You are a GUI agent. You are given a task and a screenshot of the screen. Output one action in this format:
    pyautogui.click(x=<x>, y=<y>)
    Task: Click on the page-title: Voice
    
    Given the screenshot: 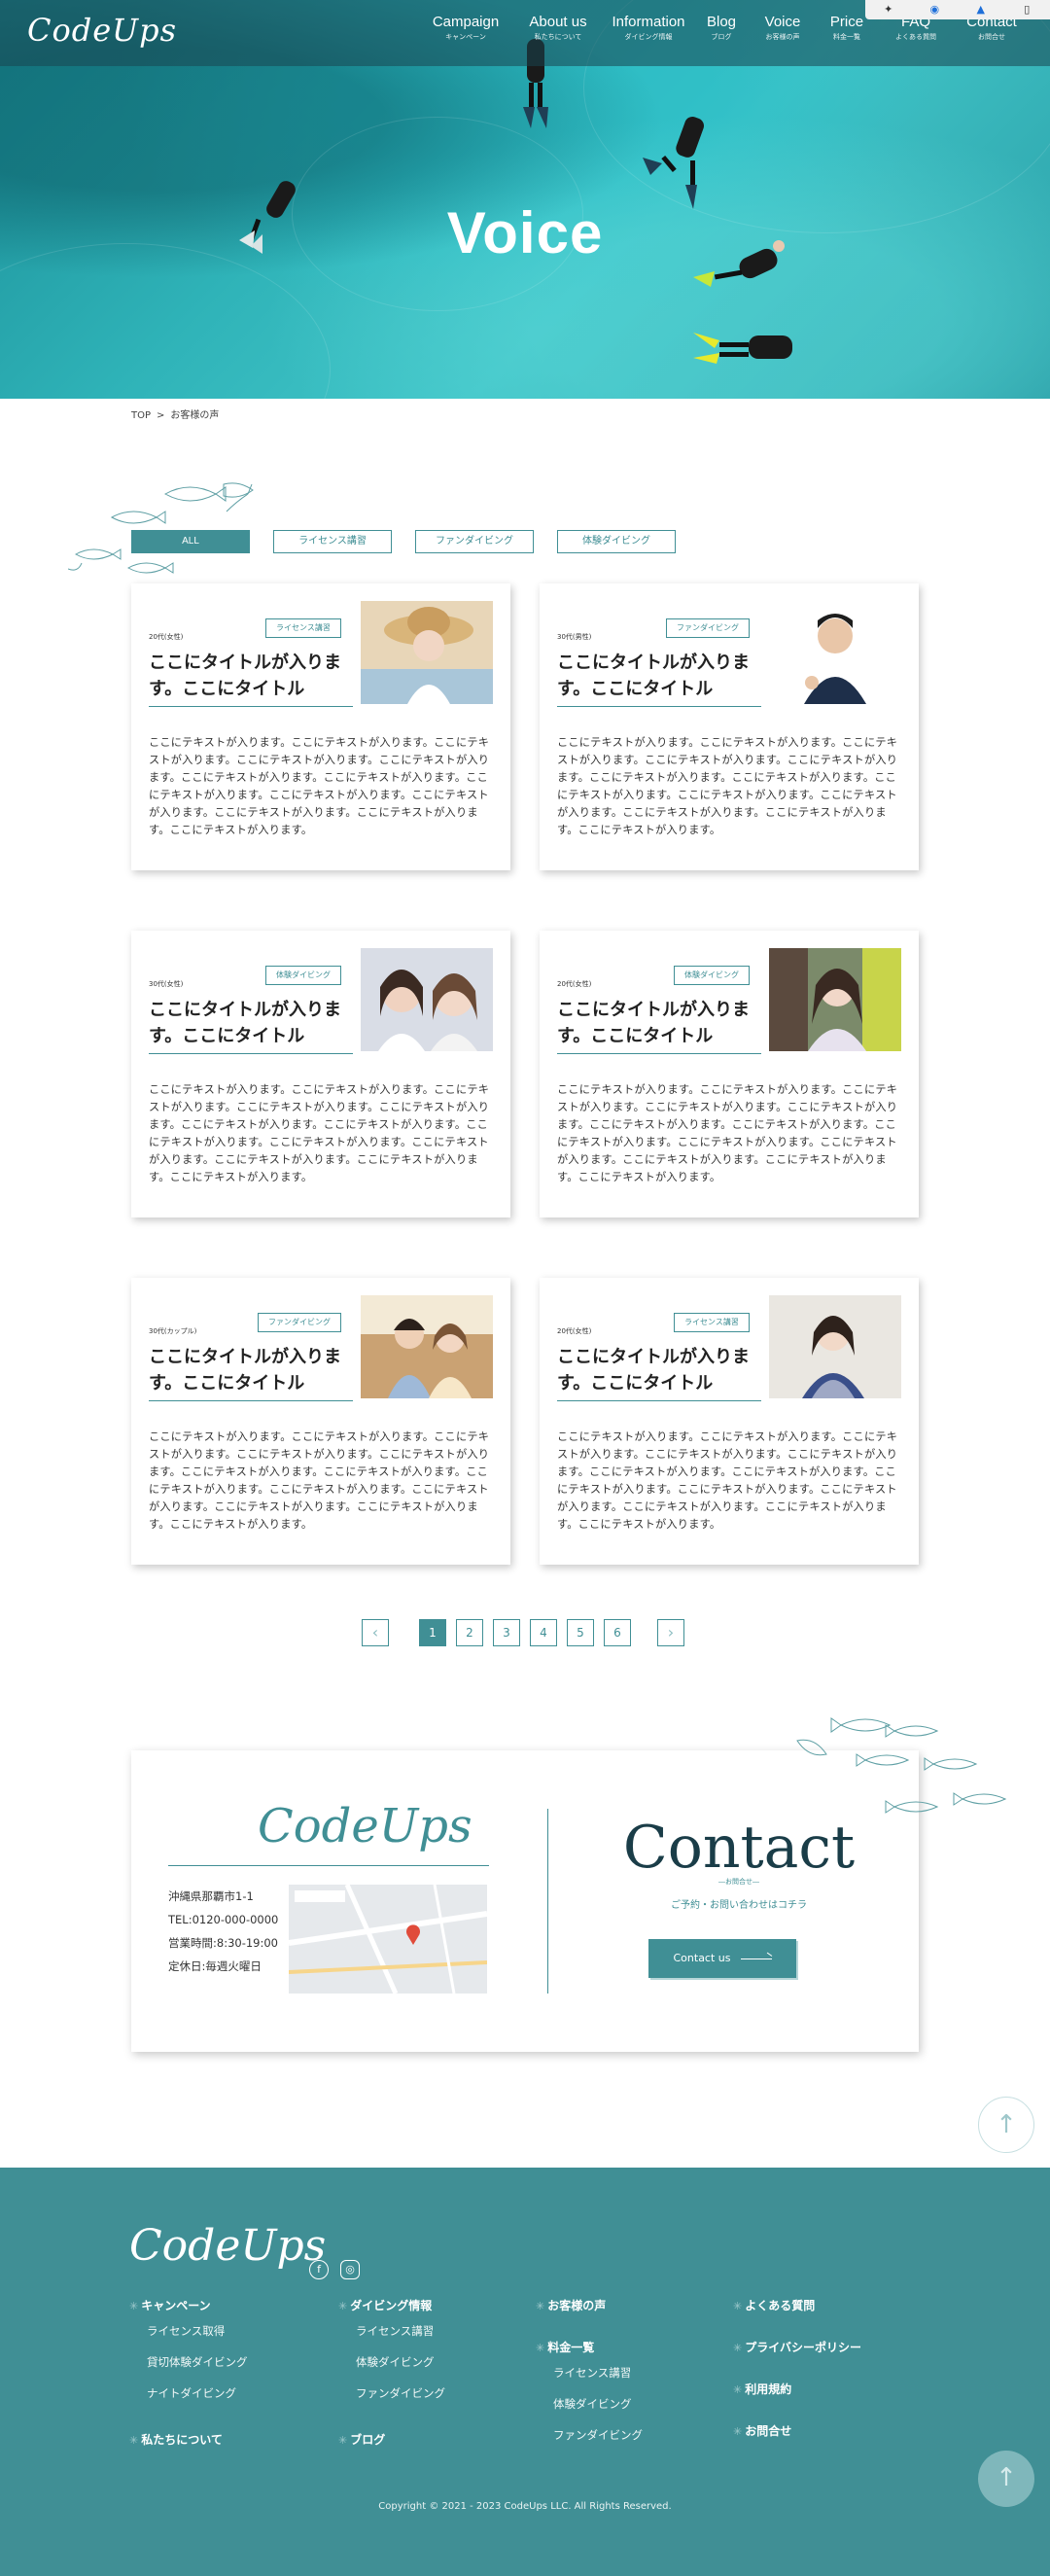 What is the action you would take?
    pyautogui.click(x=525, y=233)
    